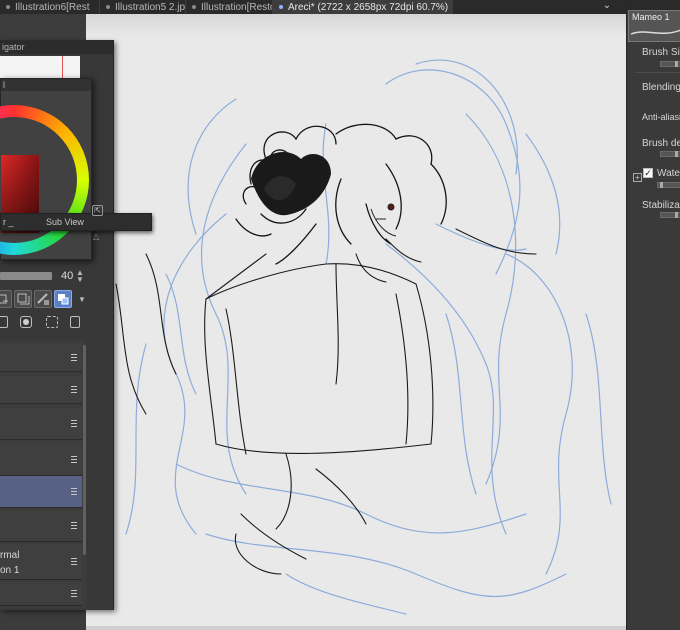  Describe the element at coordinates (655, 32) in the screenshot. I see `brush-stroke-preview` at that location.